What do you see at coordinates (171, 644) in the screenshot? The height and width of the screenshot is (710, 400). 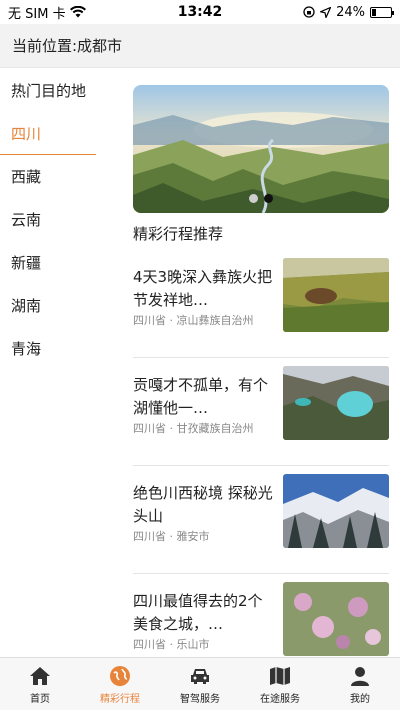 I see `trip-location: 四川省 · 乐山市` at bounding box center [171, 644].